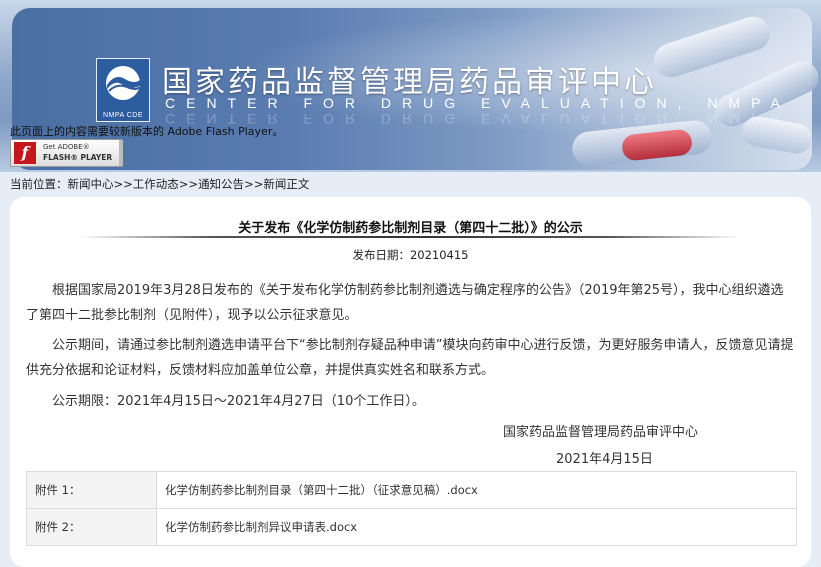 The height and width of the screenshot is (567, 821). I want to click on flash-button-line1: Get ADOBE®, so click(66, 147).